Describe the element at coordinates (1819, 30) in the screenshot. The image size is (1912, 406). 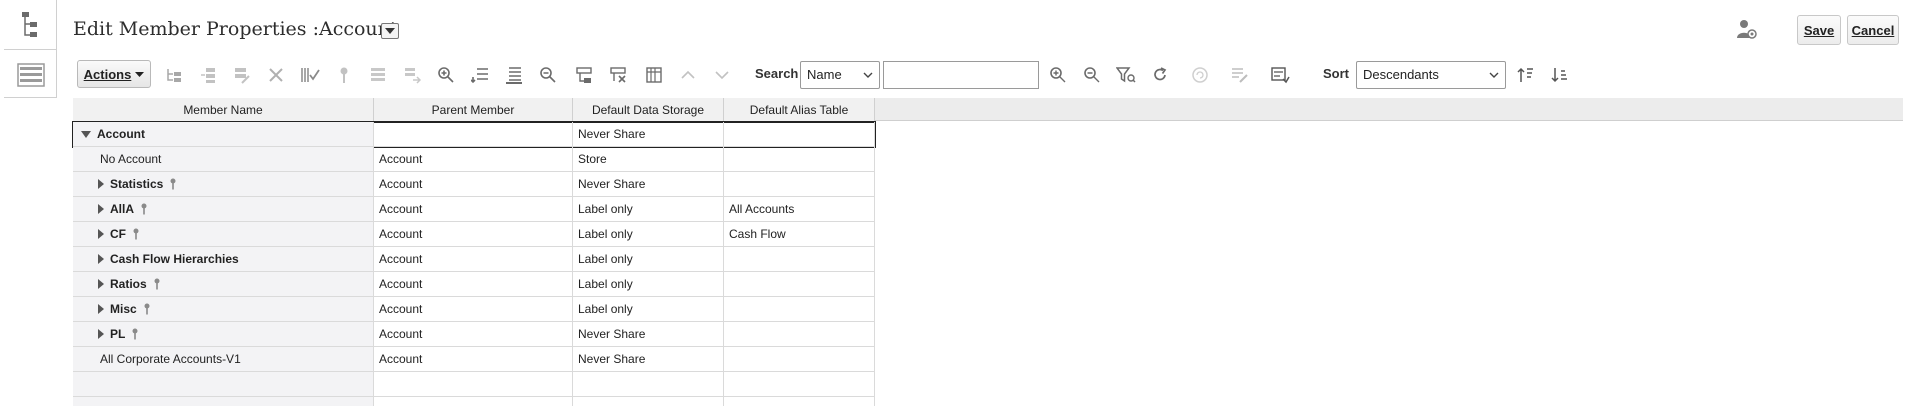
I see `save-button: Save` at that location.